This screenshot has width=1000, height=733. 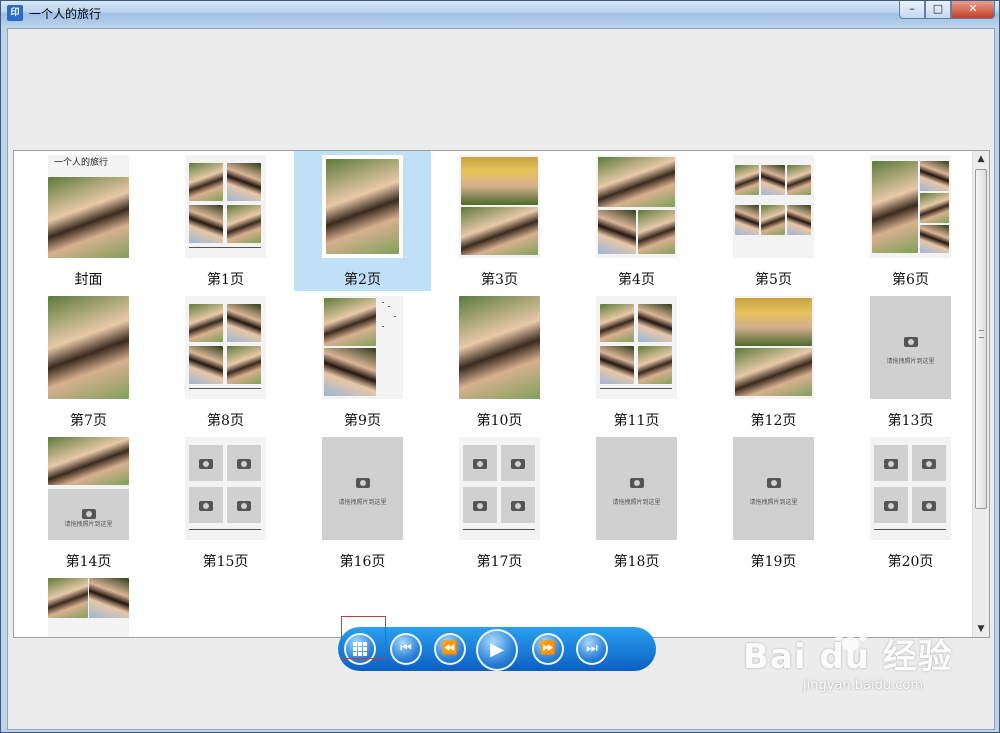 I want to click on page-thumbnail: 第6页, so click(x=910, y=221).